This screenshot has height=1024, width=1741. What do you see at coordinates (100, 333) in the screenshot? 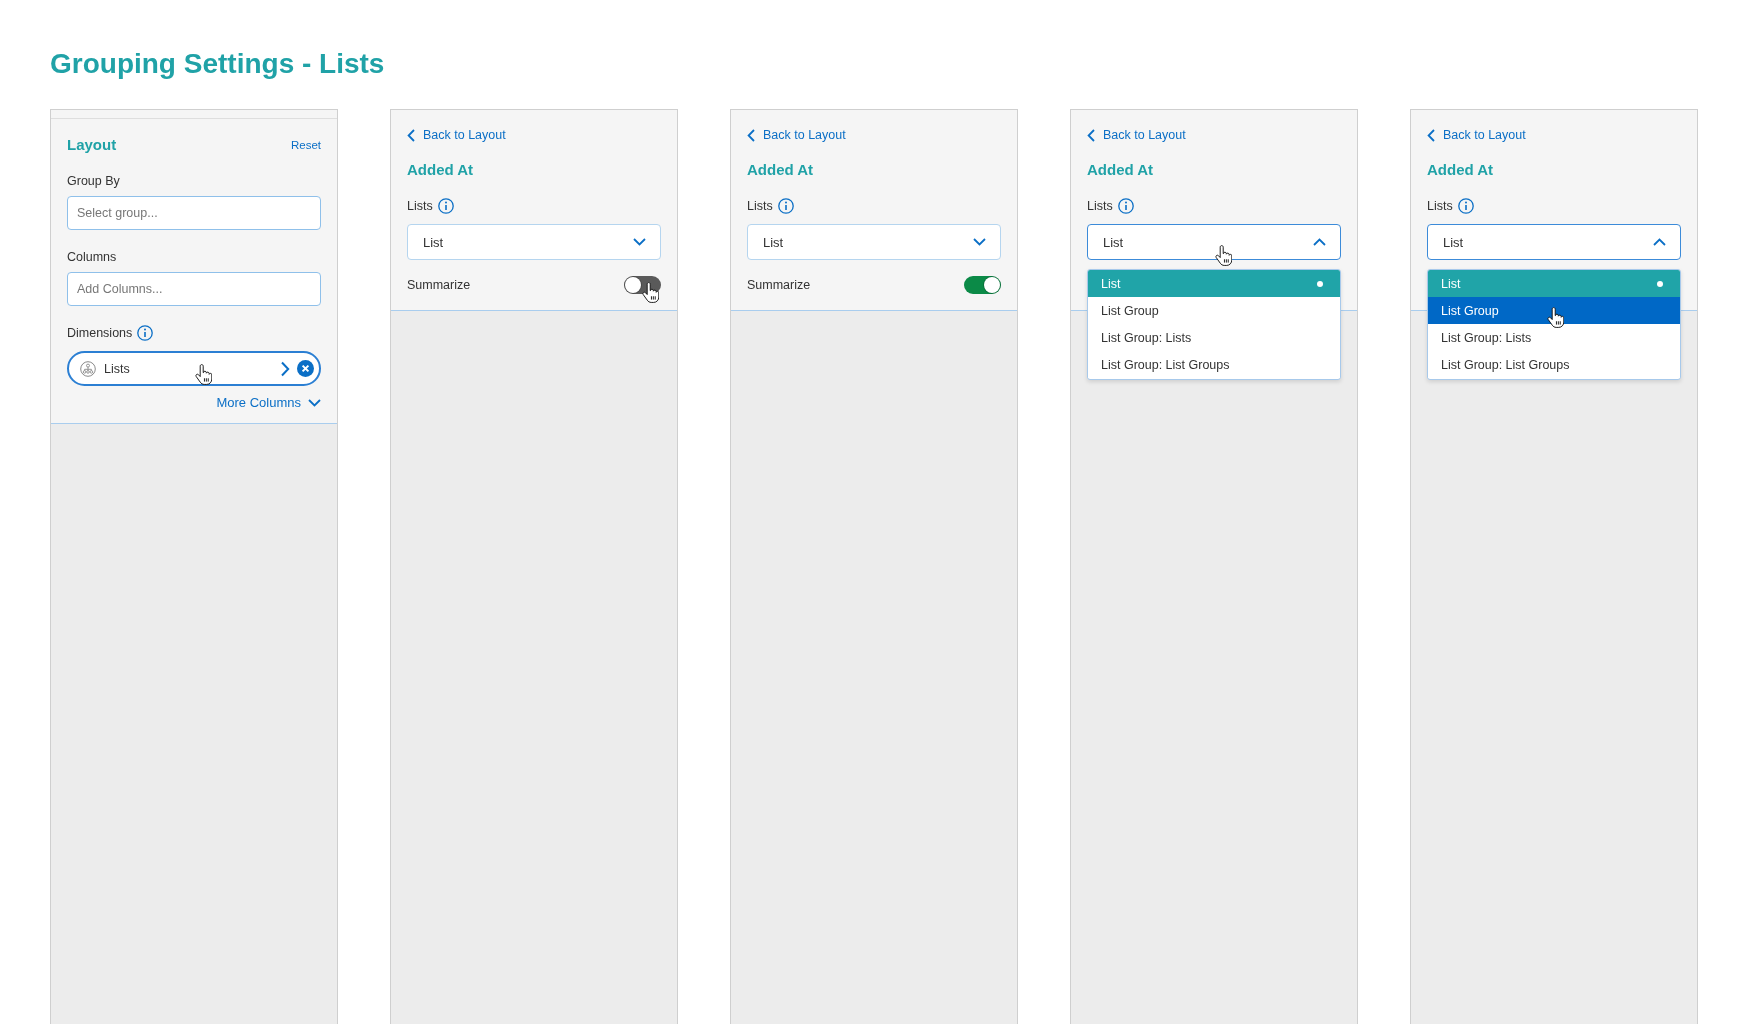
I see `field-label: Dimensions` at bounding box center [100, 333].